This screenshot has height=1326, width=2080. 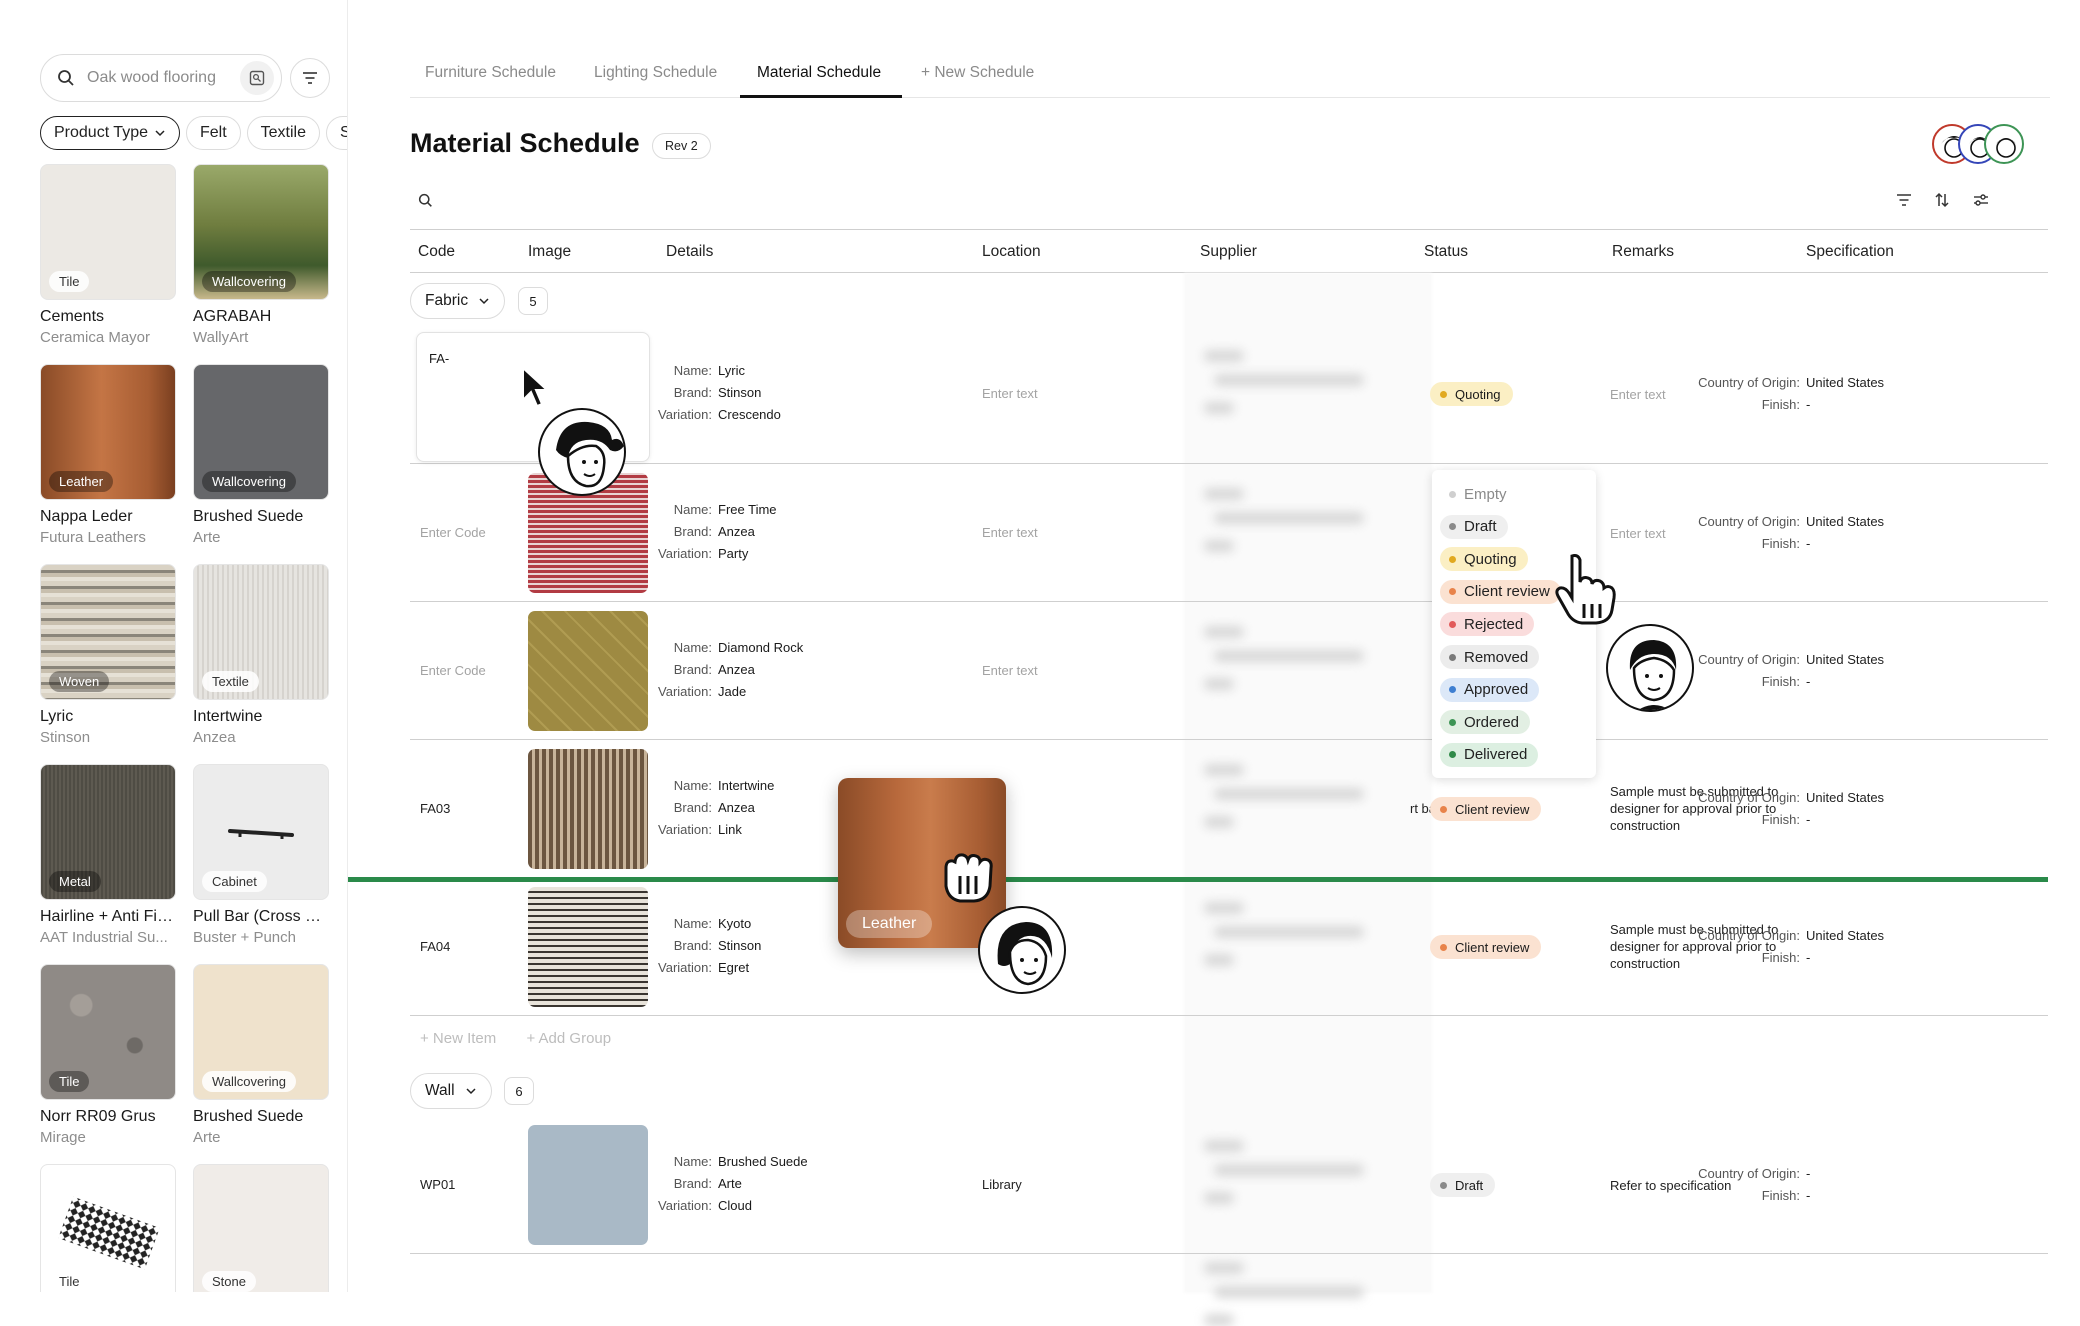 What do you see at coordinates (1850, 252) in the screenshot?
I see `col-specification: Specification` at bounding box center [1850, 252].